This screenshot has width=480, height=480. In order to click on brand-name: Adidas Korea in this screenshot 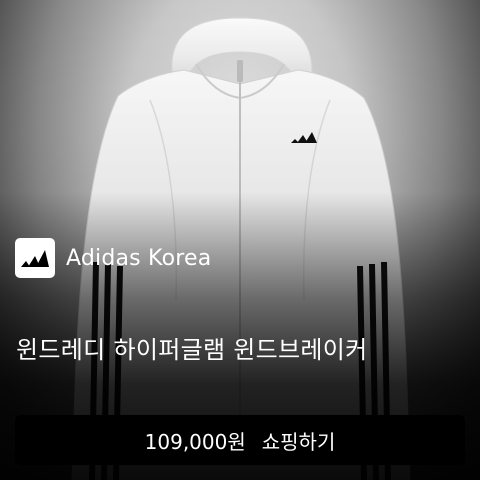, I will do `click(139, 258)`.